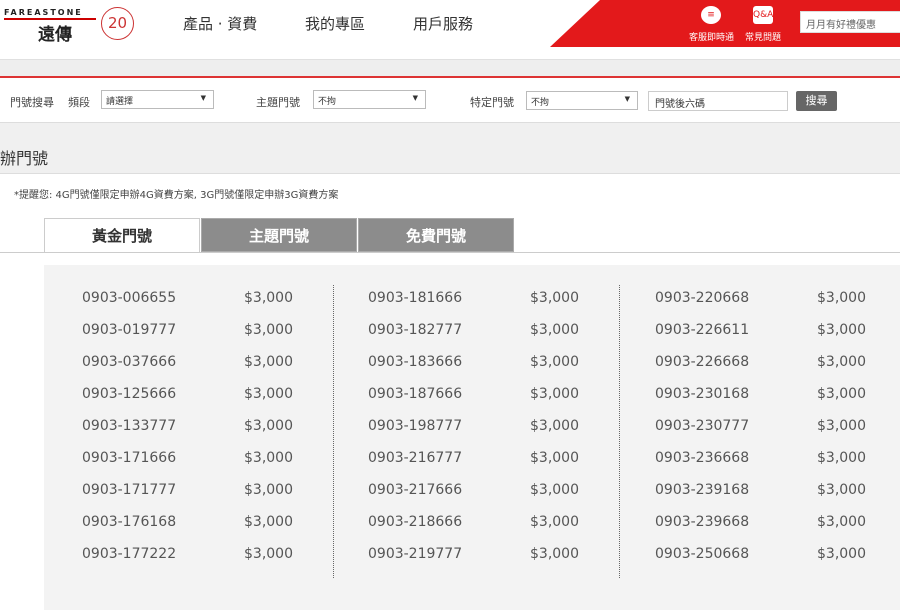 The width and height of the screenshot is (900, 610). I want to click on gray-strip, so click(450, 67).